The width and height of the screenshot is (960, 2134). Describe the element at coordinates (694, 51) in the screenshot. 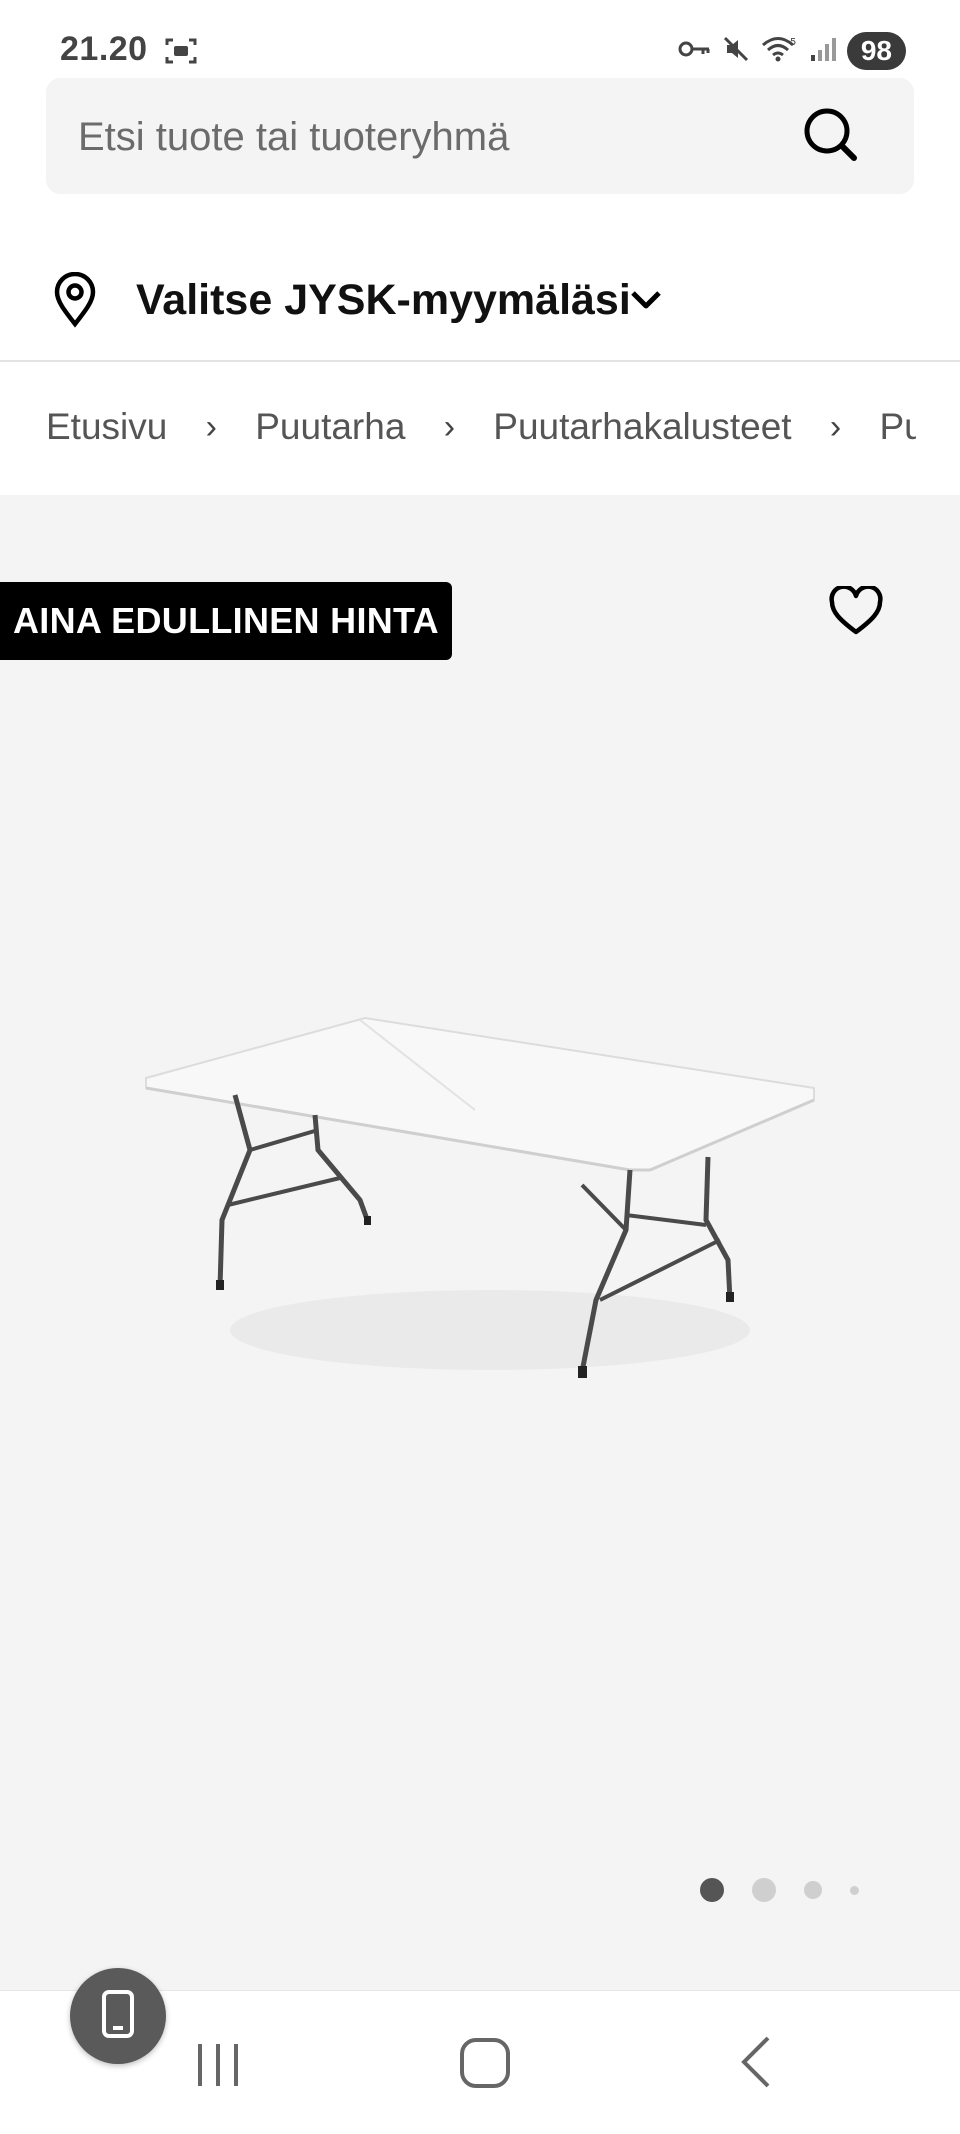

I see `key-icon` at that location.